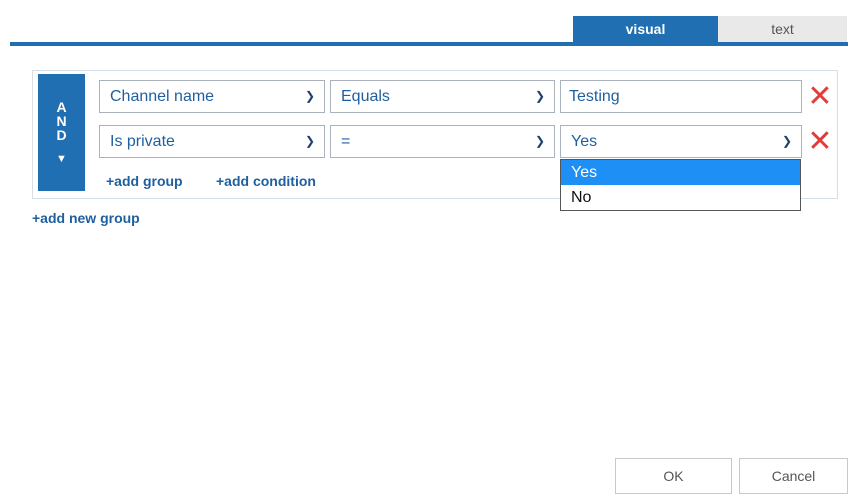  I want to click on ok-button: OK, so click(673, 476).